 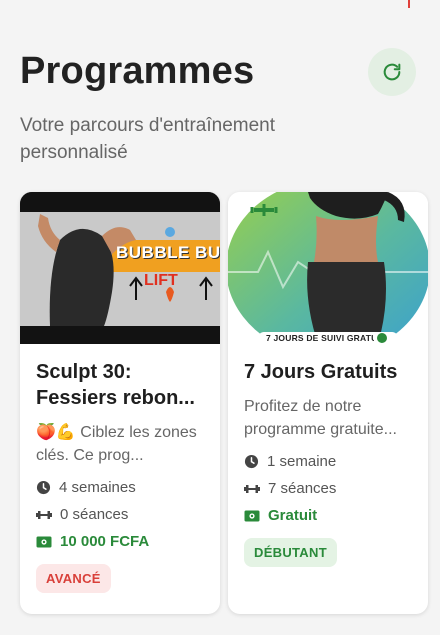 I want to click on program-duration: 1 semaine, so click(x=328, y=461).